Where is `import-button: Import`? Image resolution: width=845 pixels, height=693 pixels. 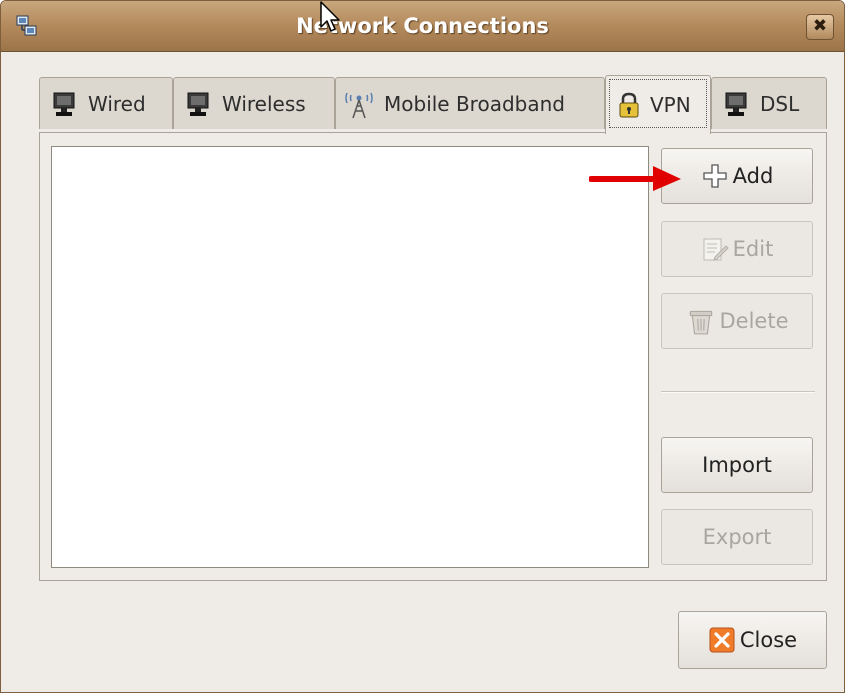
import-button: Import is located at coordinates (737, 465).